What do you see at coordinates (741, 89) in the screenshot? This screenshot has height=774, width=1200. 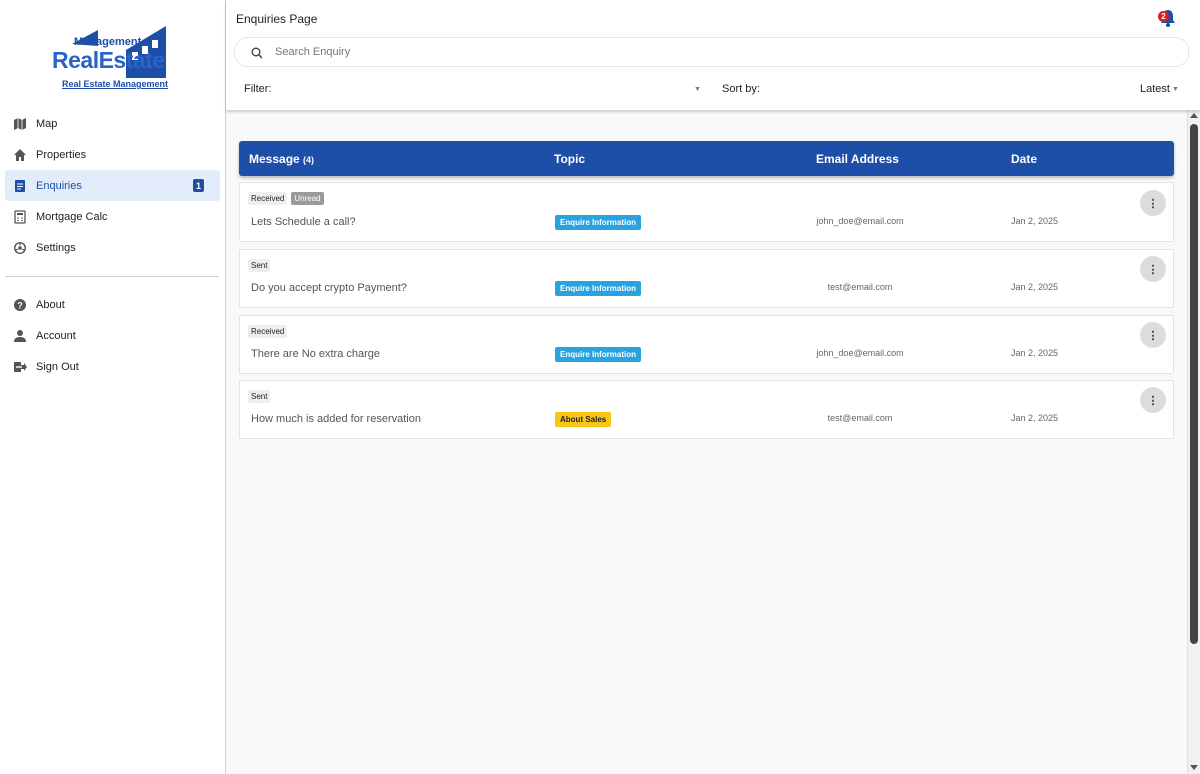 I see `sort-label: Sort by:` at bounding box center [741, 89].